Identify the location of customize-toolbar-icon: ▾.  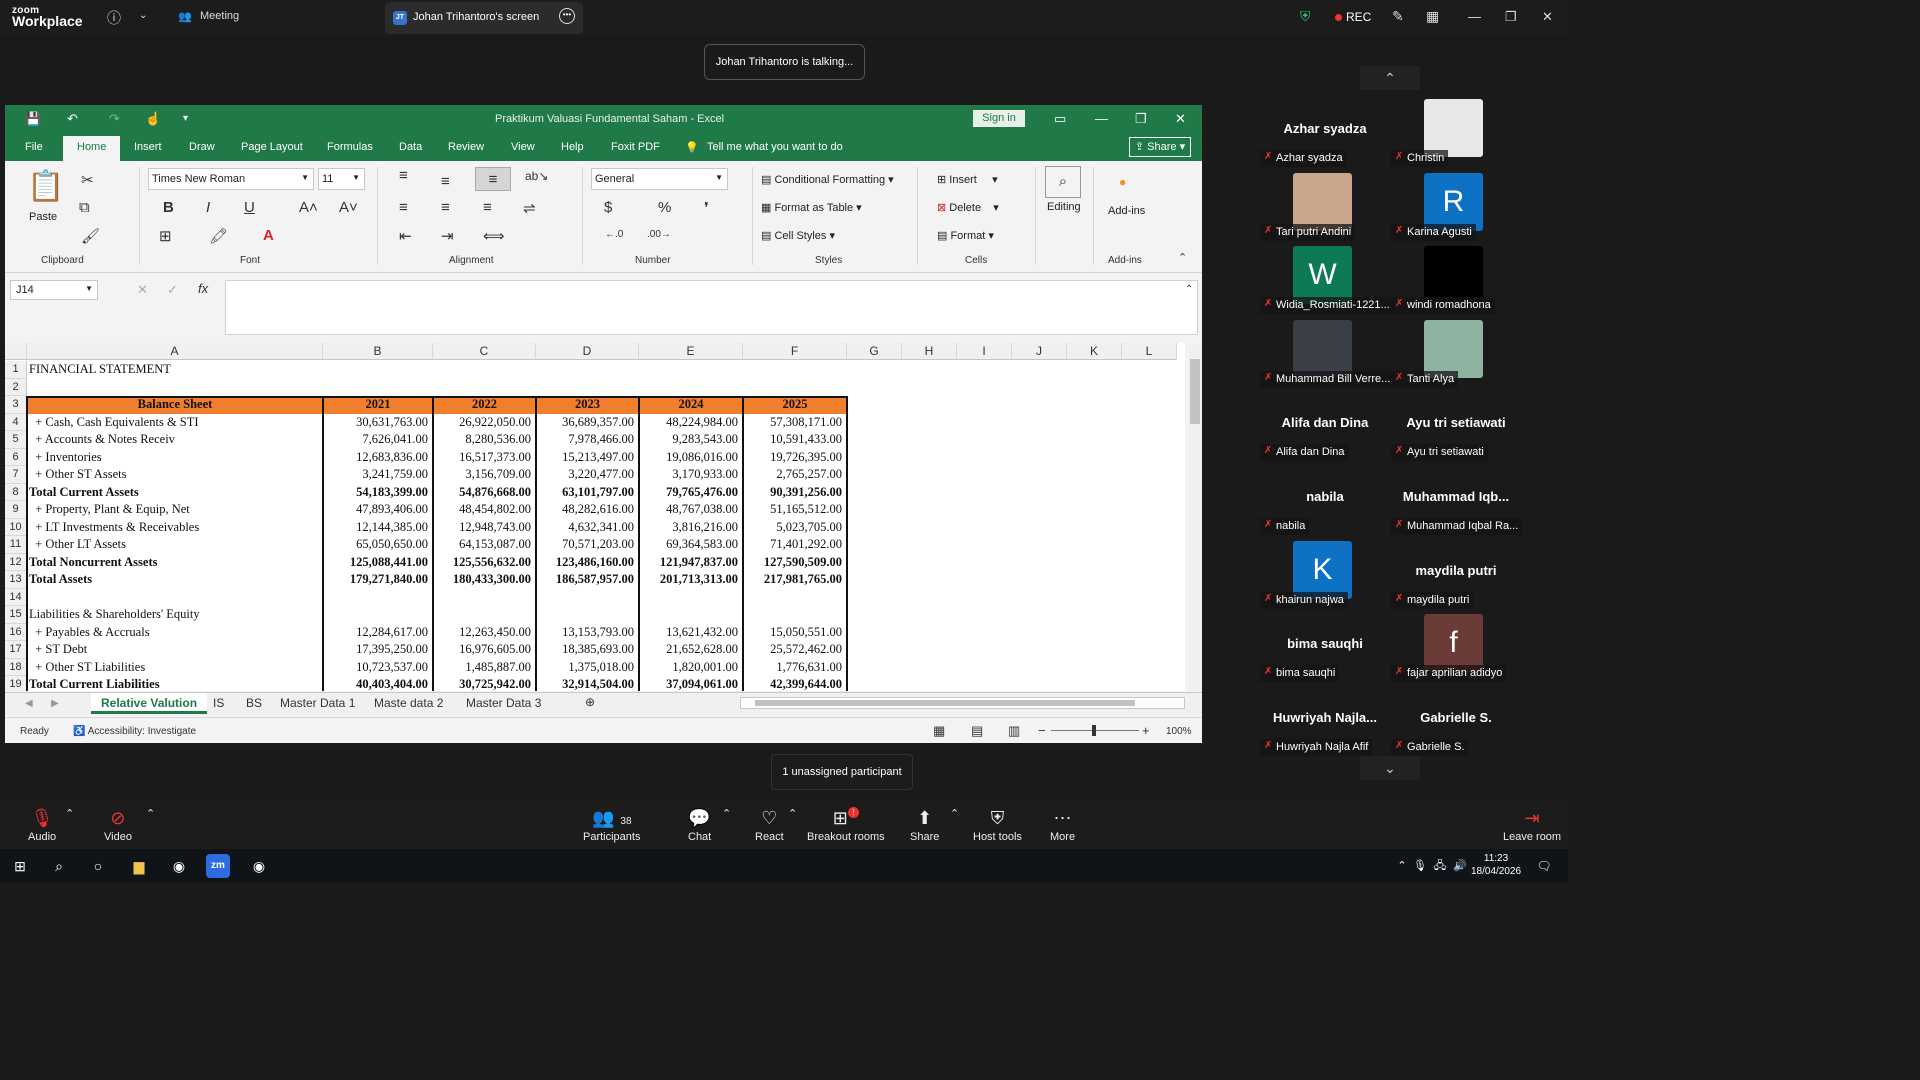
(185, 118).